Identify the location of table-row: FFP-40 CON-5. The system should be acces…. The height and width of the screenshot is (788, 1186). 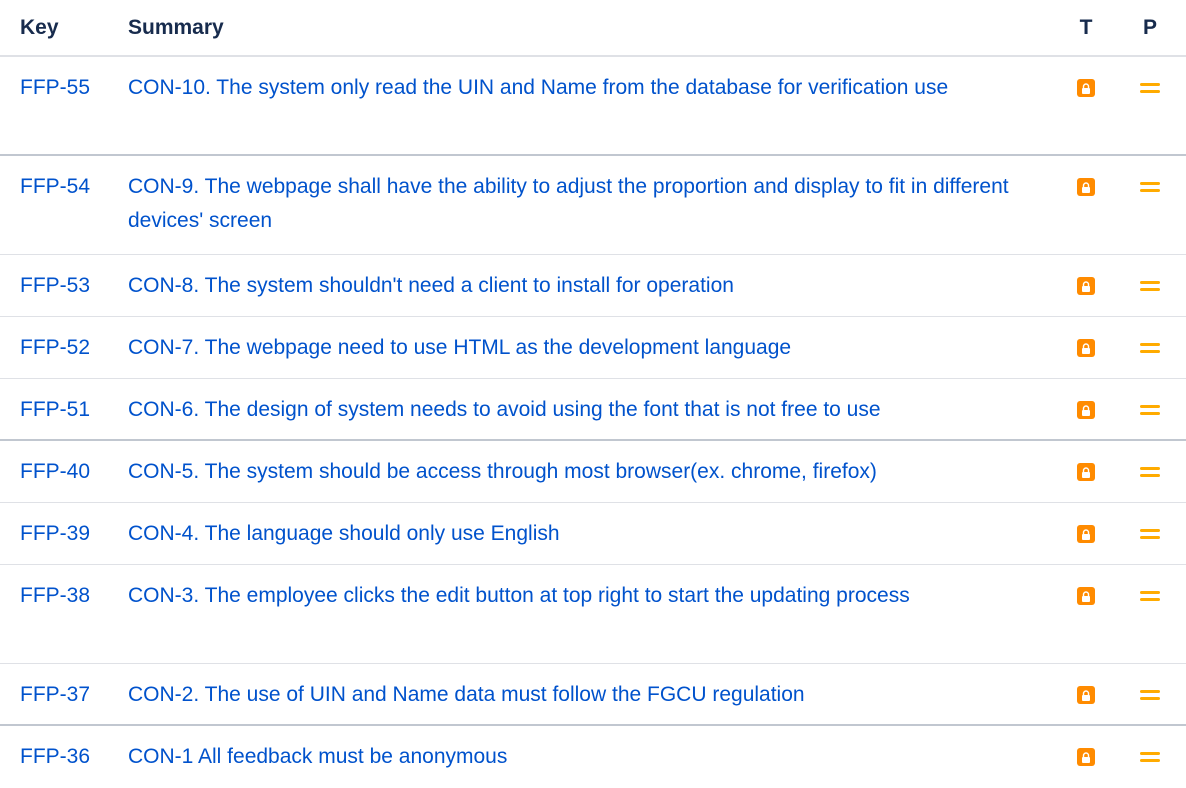
(593, 472).